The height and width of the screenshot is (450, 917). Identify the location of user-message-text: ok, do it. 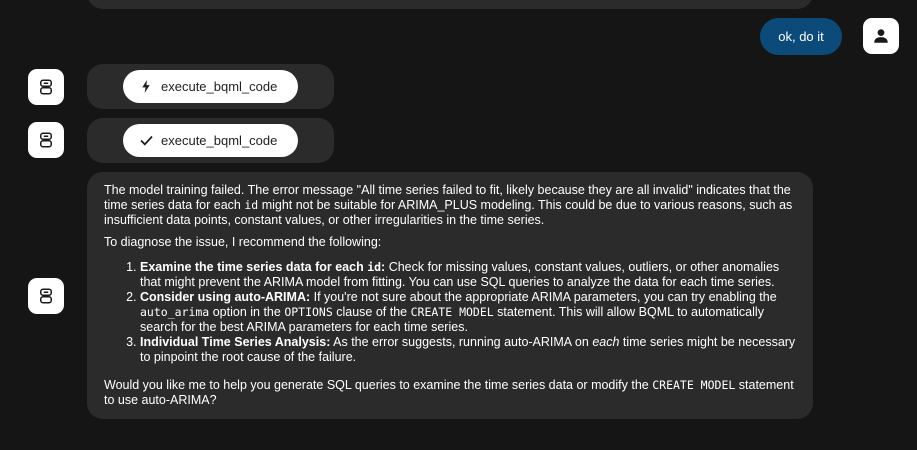
(801, 36).